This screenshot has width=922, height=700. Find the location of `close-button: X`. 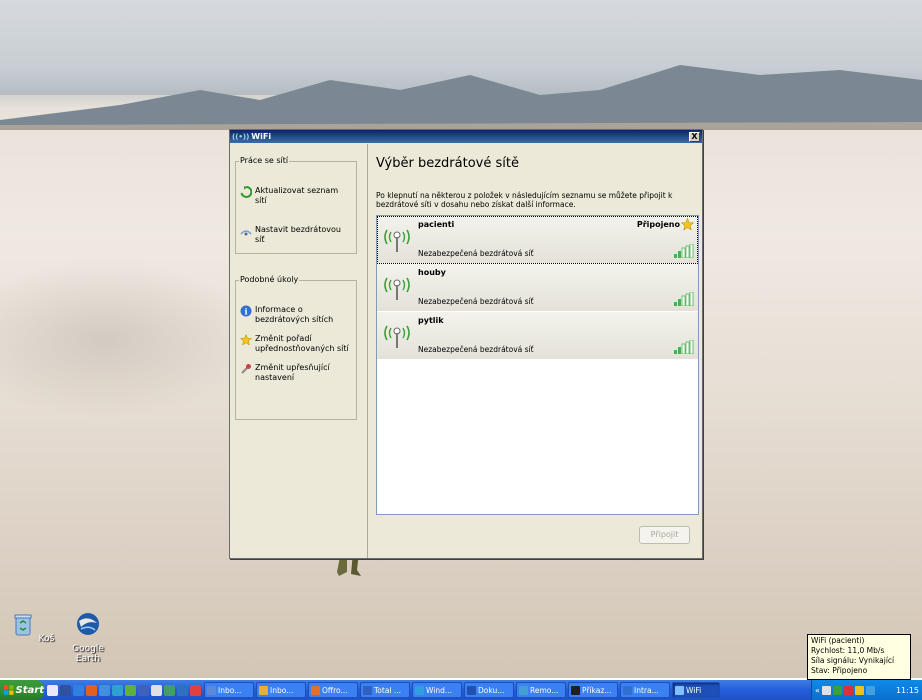

close-button: X is located at coordinates (694, 136).